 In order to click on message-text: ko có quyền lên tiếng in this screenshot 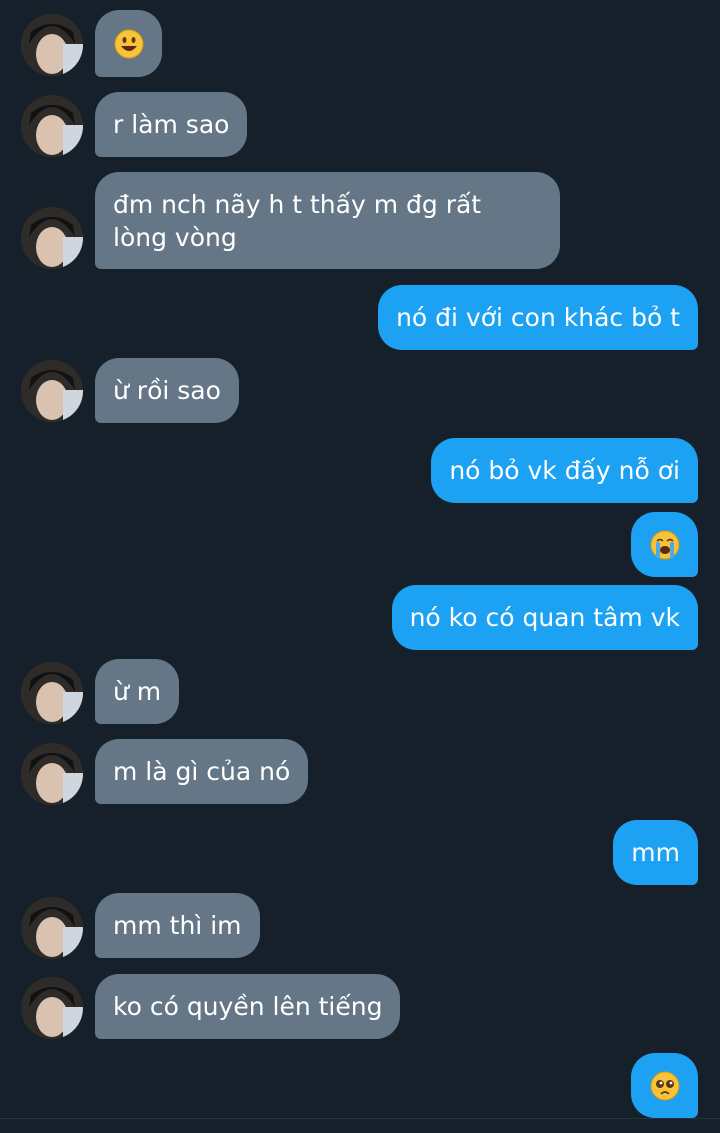, I will do `click(248, 1006)`.